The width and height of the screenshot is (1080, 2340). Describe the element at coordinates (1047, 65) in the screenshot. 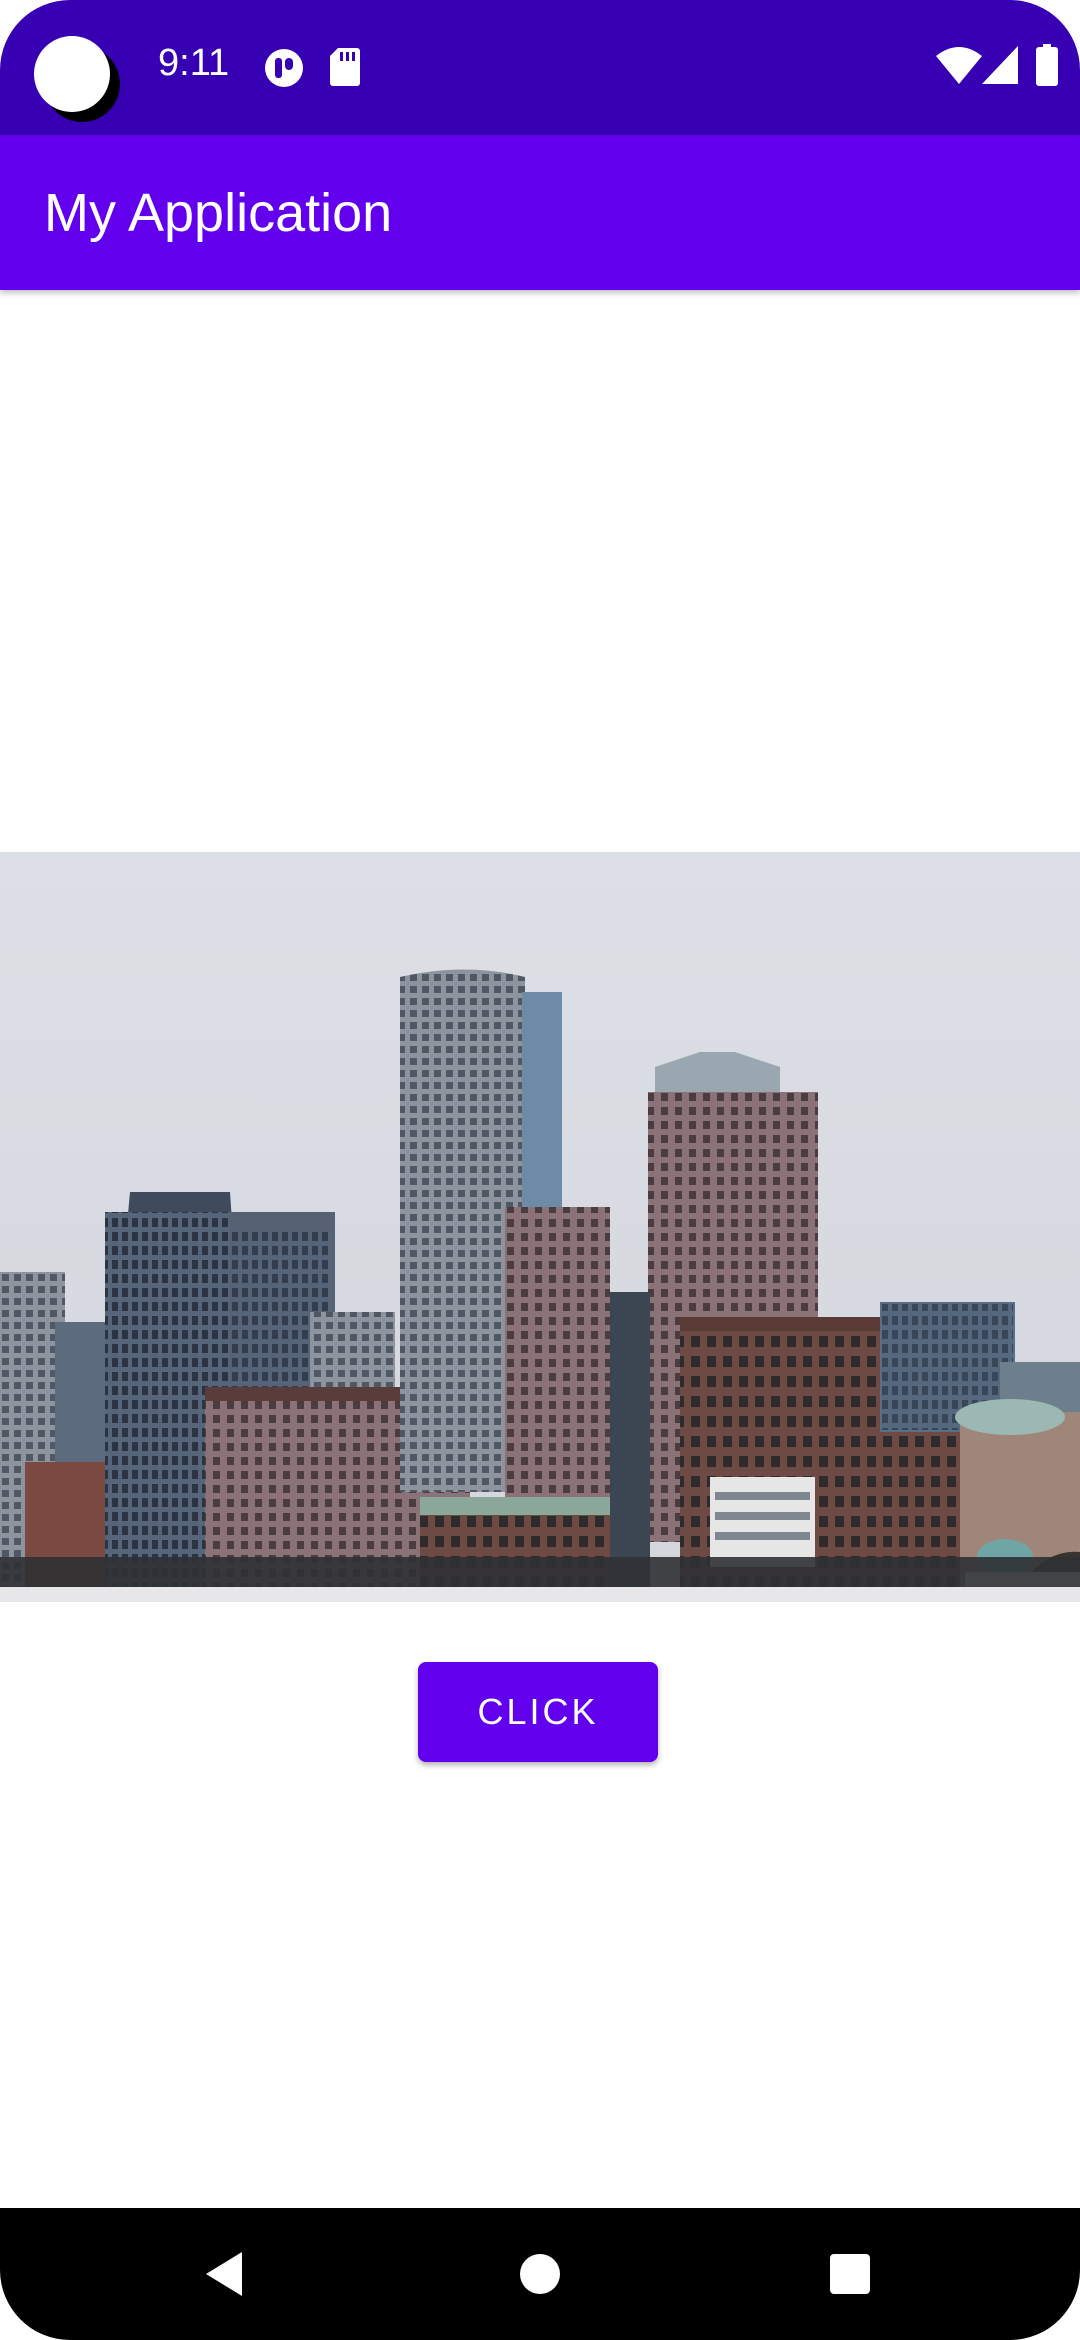

I see `battery-icon` at that location.